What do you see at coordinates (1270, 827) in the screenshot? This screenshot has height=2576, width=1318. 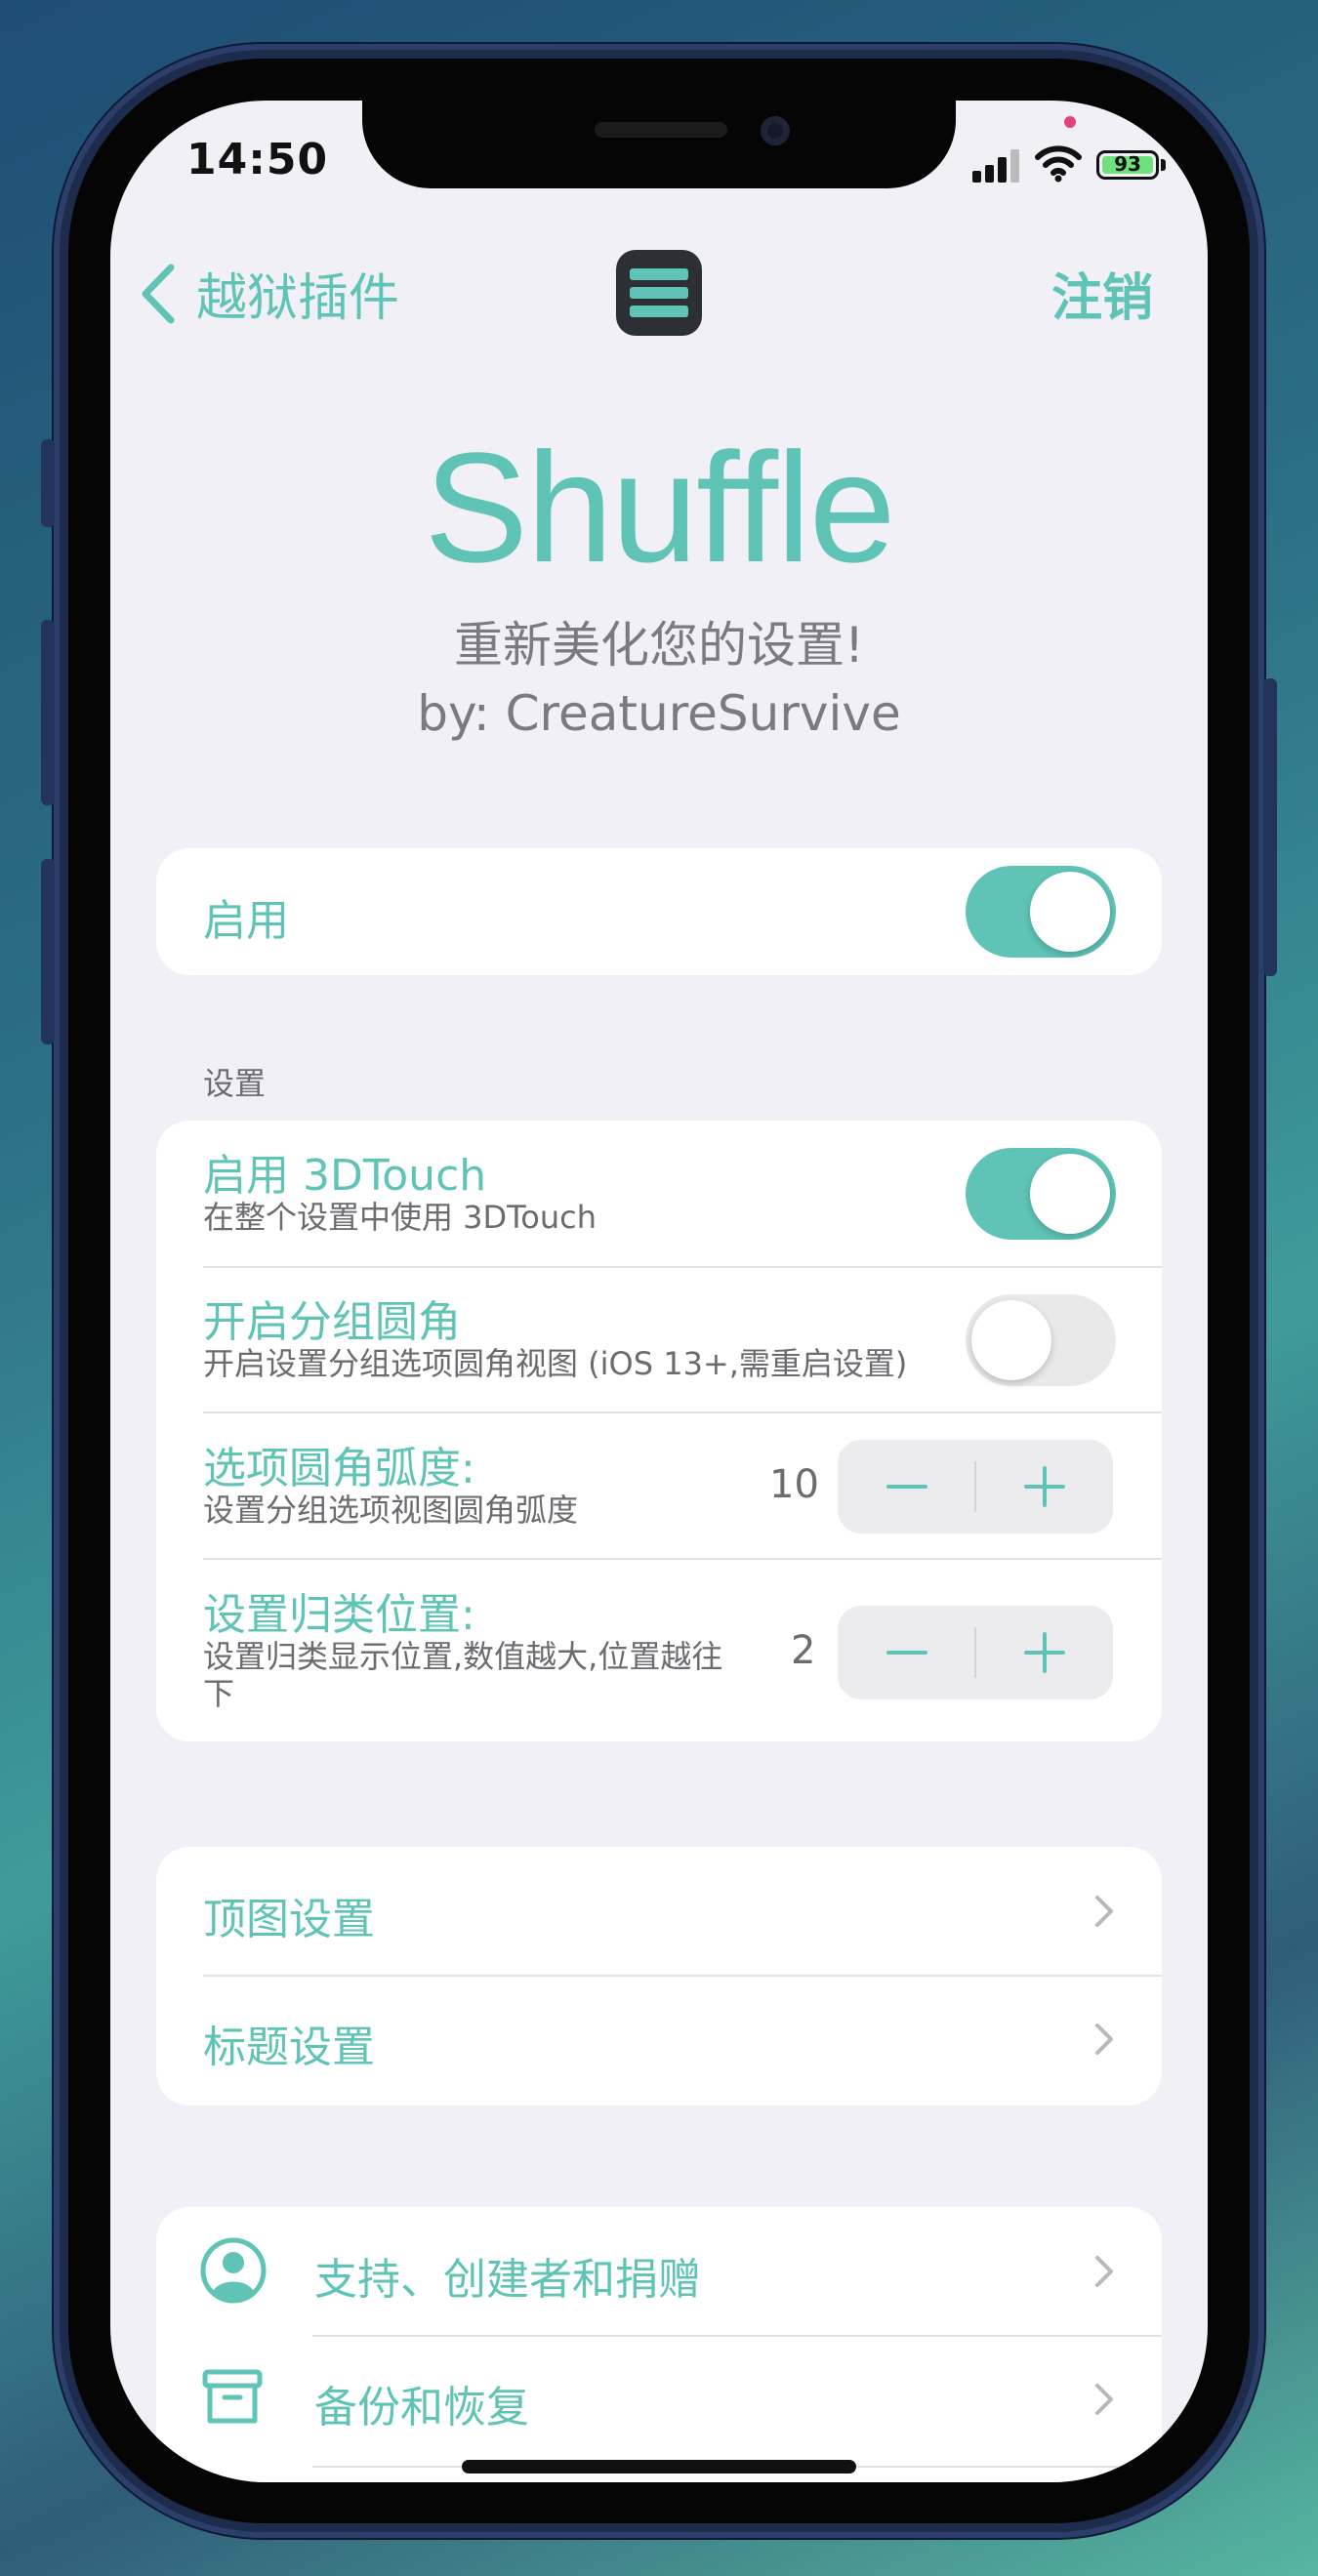 I see `power-button` at bounding box center [1270, 827].